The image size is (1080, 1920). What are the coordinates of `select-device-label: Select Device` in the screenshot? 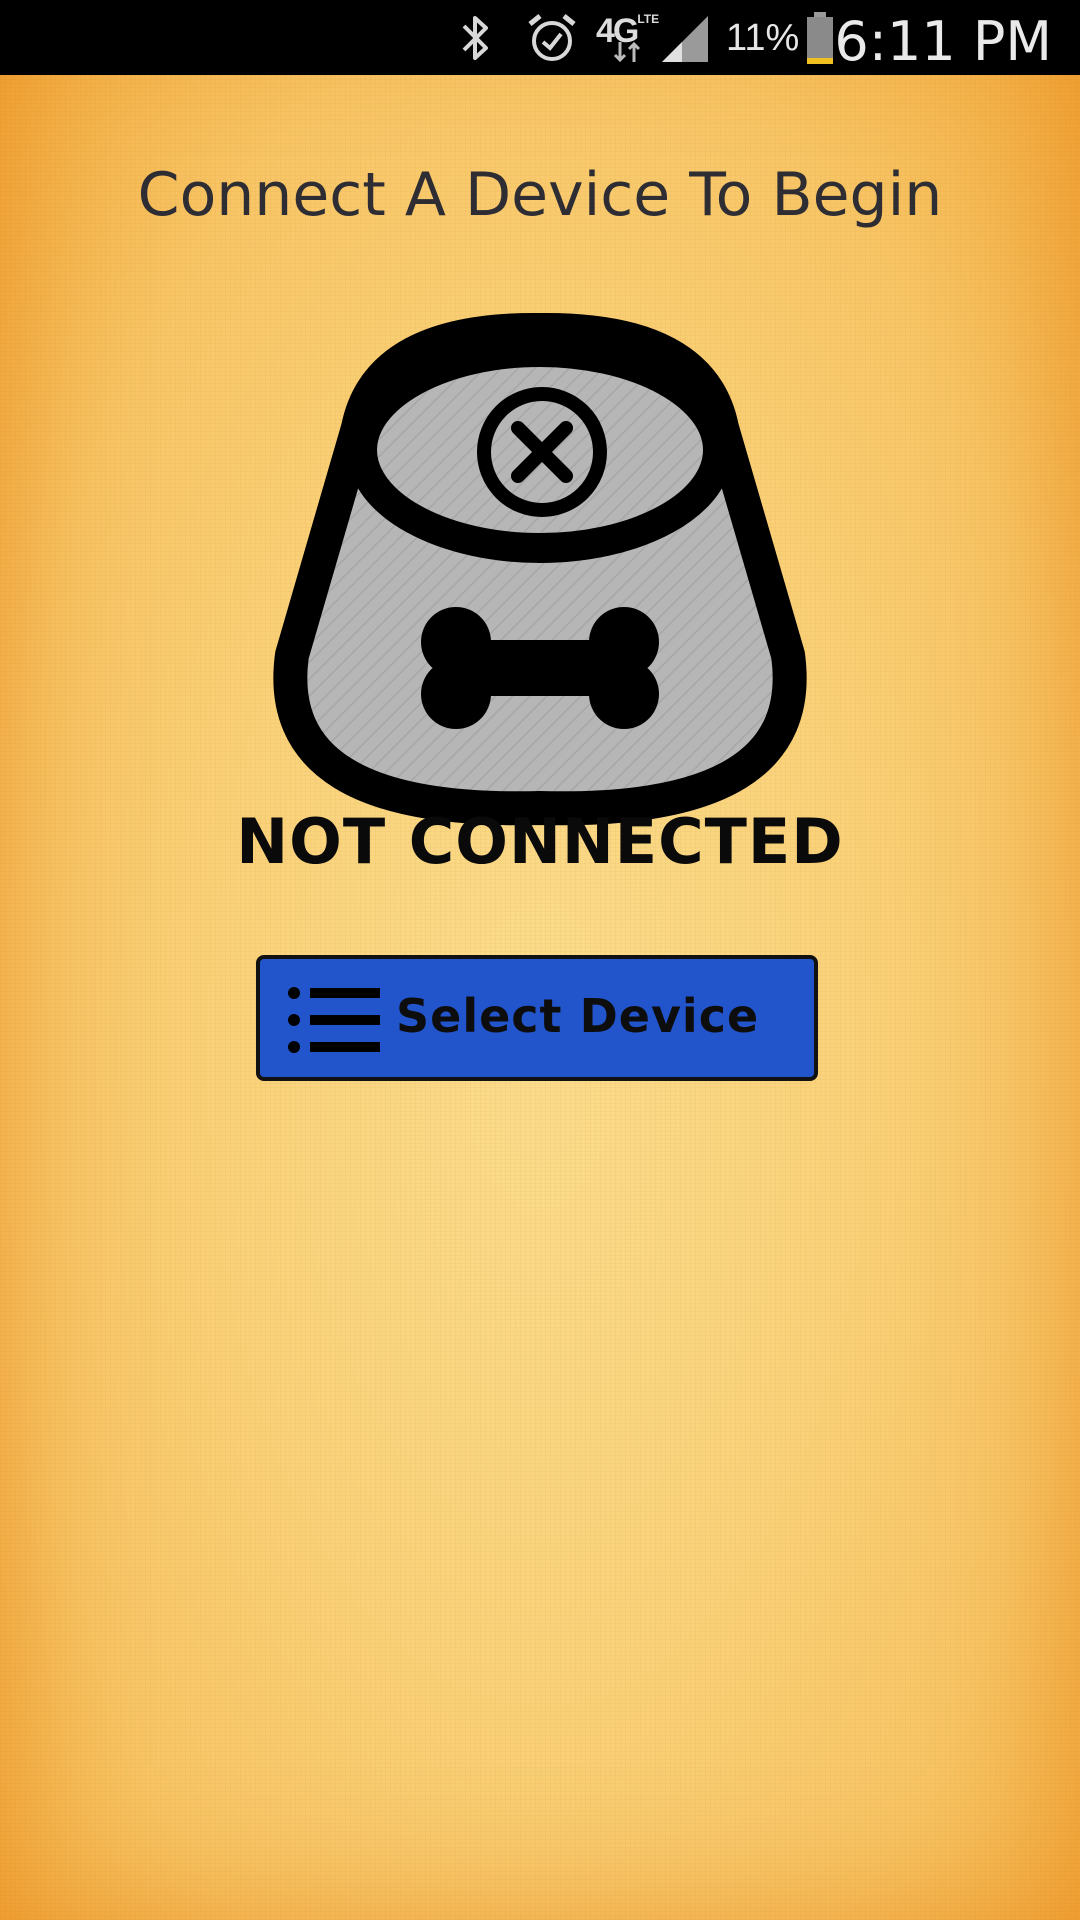 It's located at (578, 1016).